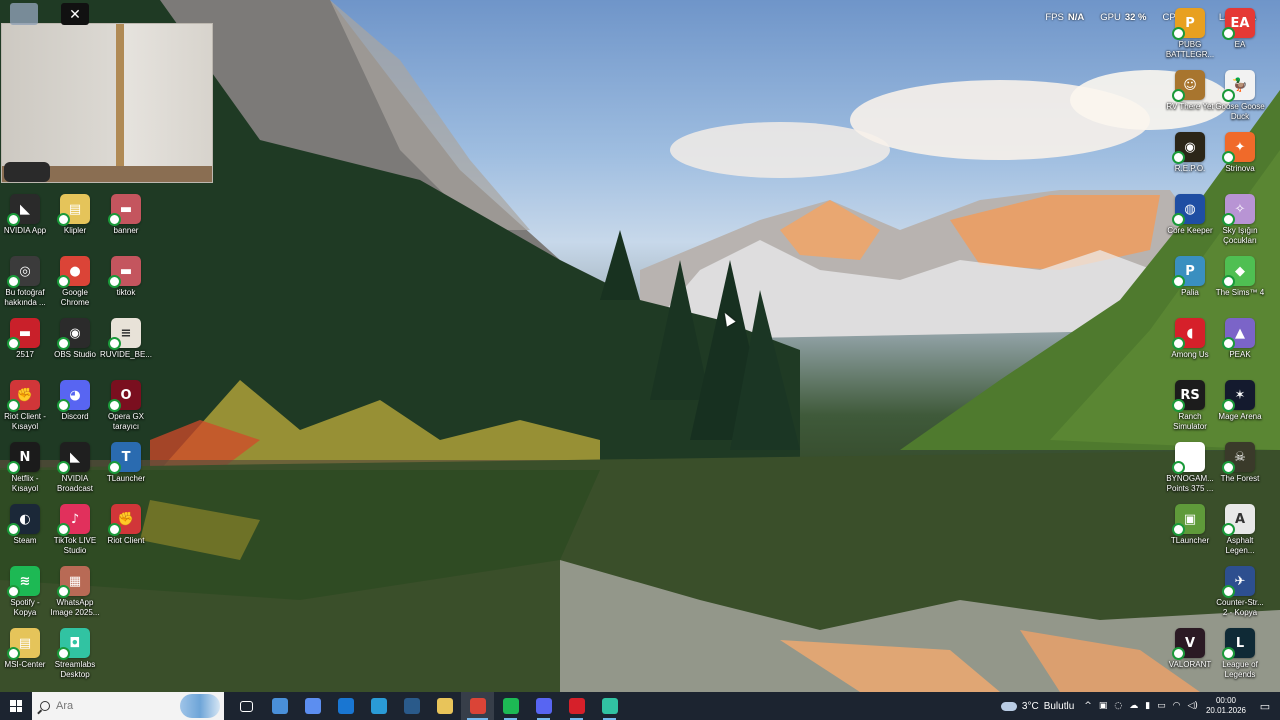  I want to click on desktop-icon: ◘ Streamlabs Desktop, so click(75, 657).